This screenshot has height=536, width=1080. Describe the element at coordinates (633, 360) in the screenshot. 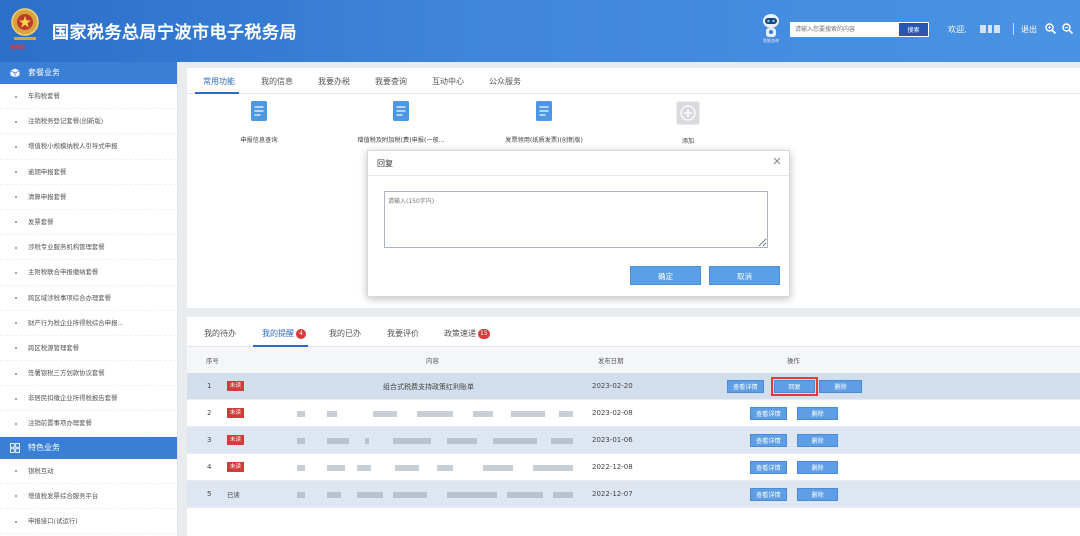

I see `table-header: 序号 内容 发布日期 操作` at that location.